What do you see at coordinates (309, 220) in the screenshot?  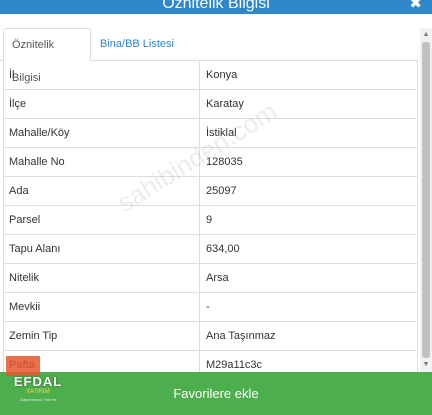 I see `attribute-value: 9` at bounding box center [309, 220].